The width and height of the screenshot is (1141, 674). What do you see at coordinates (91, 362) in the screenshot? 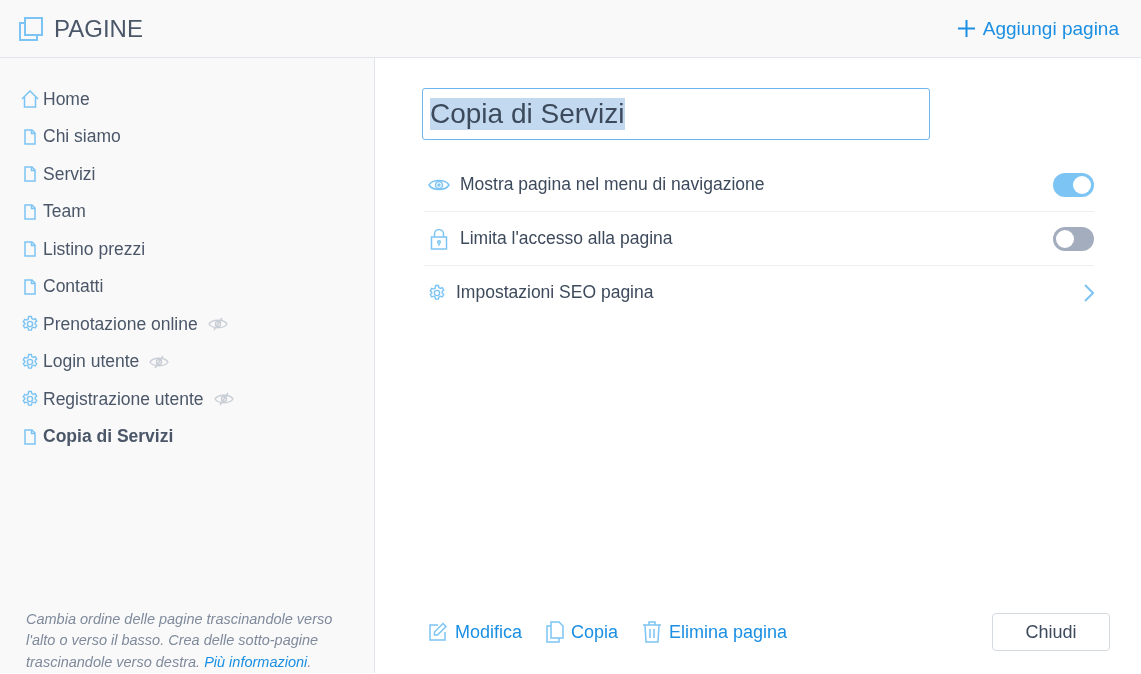
I see `sidebar-item: Login utente` at bounding box center [91, 362].